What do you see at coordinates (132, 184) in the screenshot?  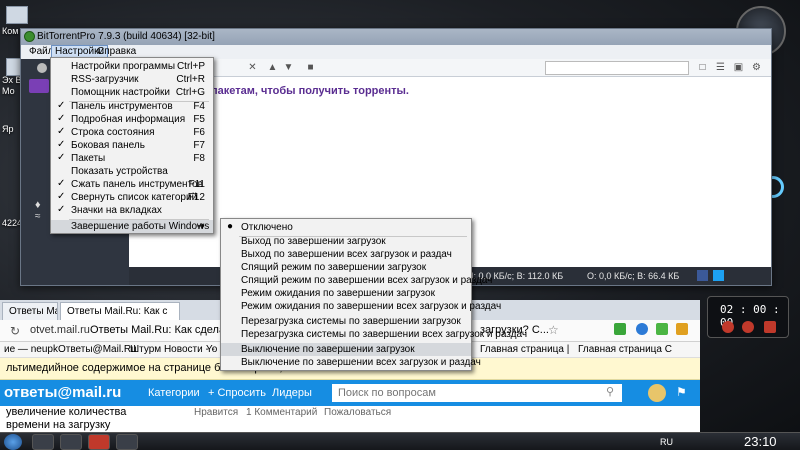 I see `menu-item-compact-toolbar: ✓ Сжать панель инструментов F11` at bounding box center [132, 184].